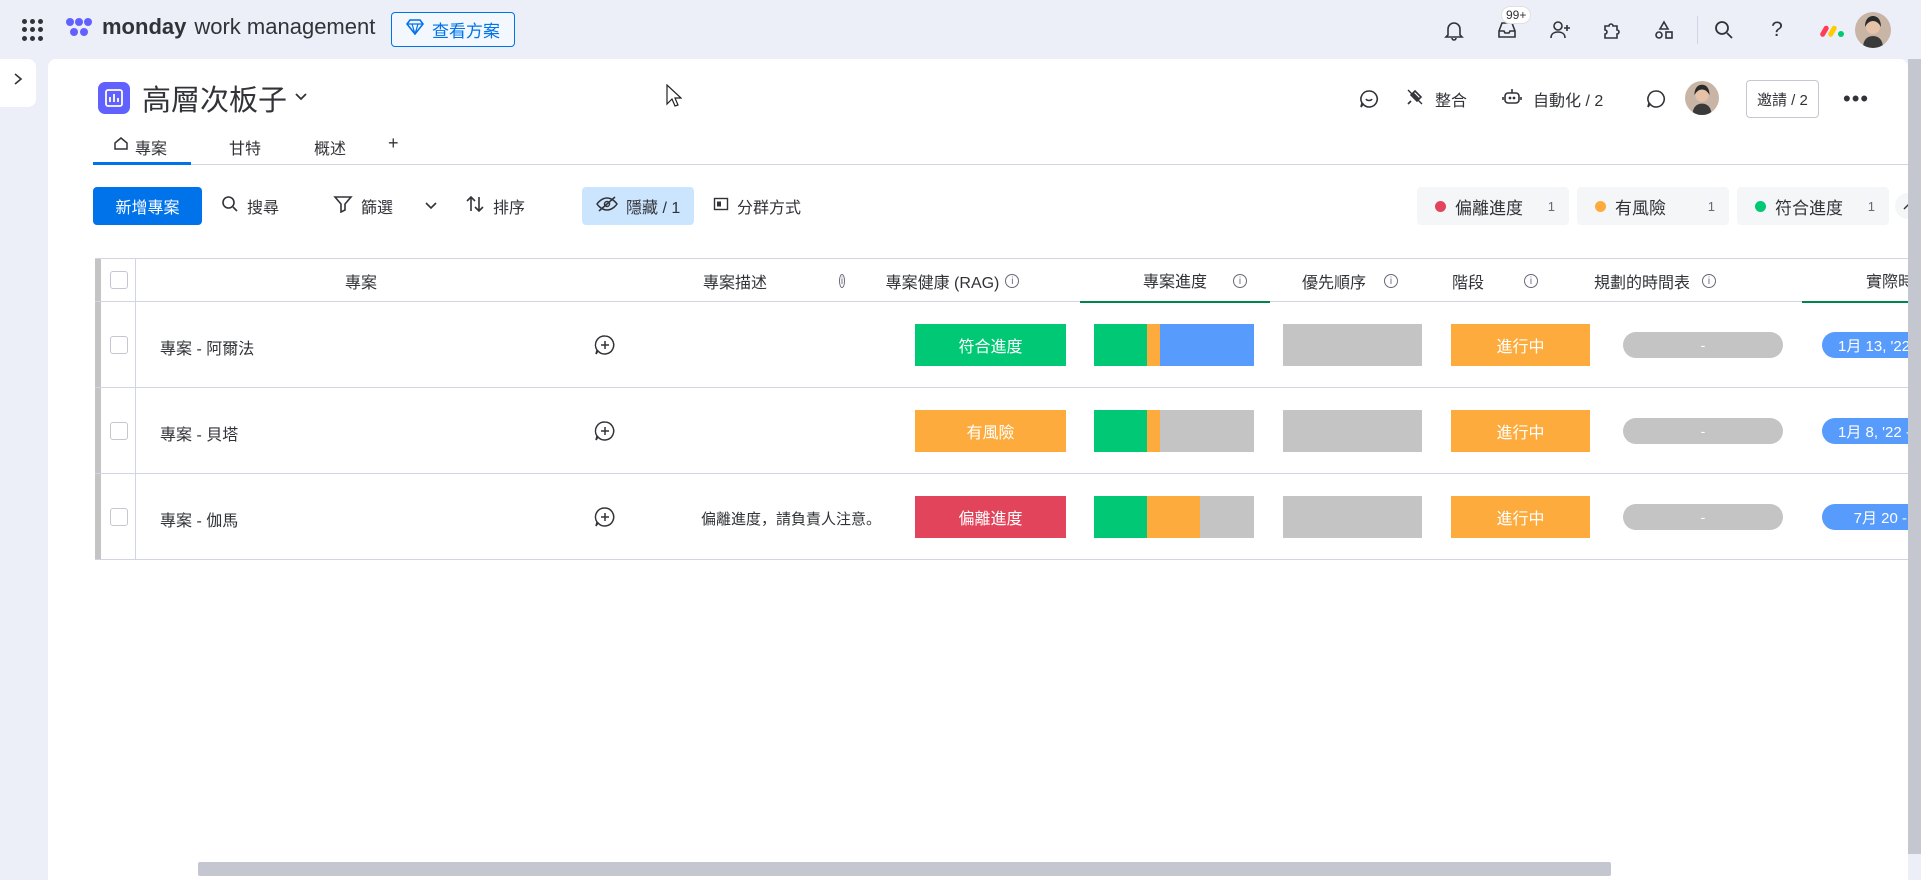 The width and height of the screenshot is (1921, 880). What do you see at coordinates (990, 517) in the screenshot?
I see `health-status-cell: 偏離進度` at bounding box center [990, 517].